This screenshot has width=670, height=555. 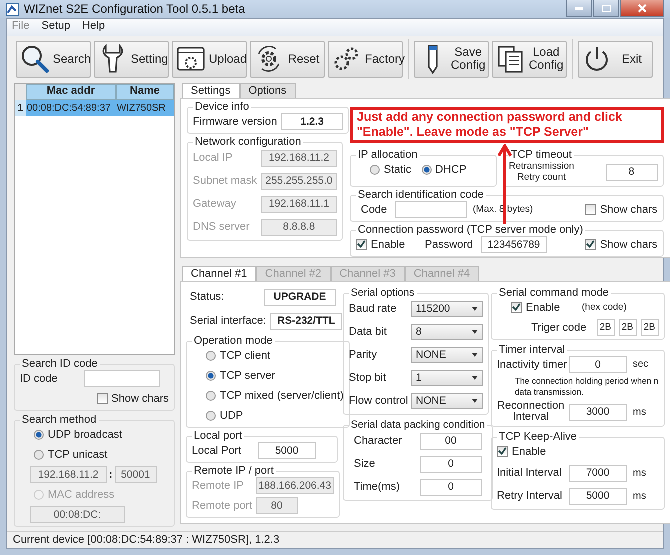 What do you see at coordinates (71, 108) in the screenshot?
I see `table-cell: 00:08:DC:54:89:37` at bounding box center [71, 108].